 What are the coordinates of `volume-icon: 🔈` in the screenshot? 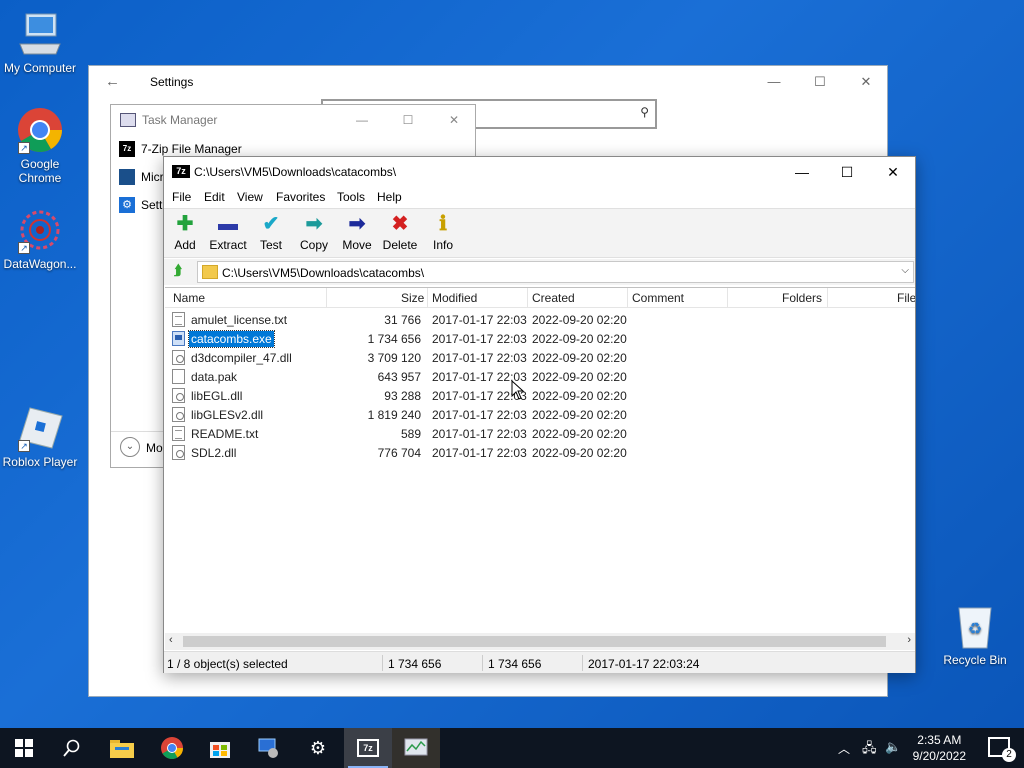 It's located at (893, 747).